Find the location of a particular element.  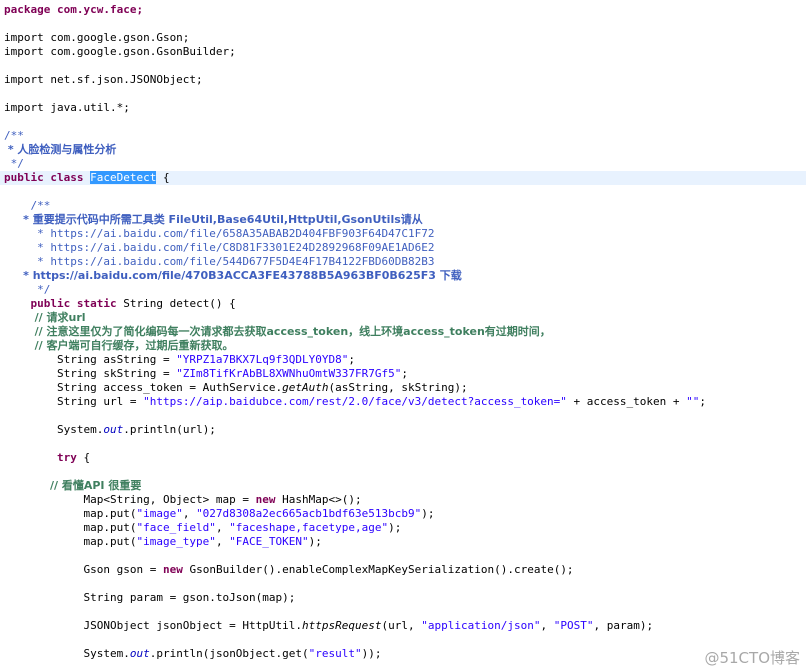

code-line-method-declaration: public static String detect() { is located at coordinates (120, 304).